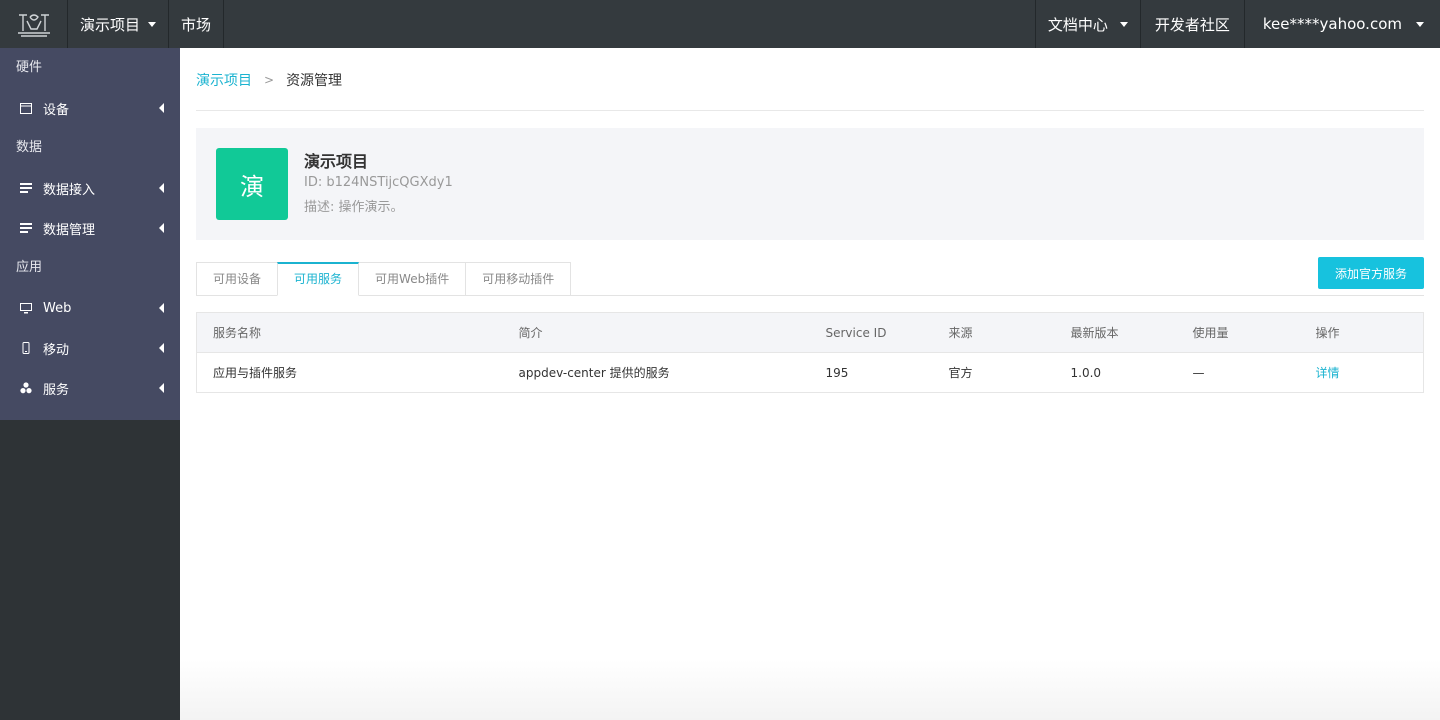  I want to click on project-avatar: 演, so click(252, 184).